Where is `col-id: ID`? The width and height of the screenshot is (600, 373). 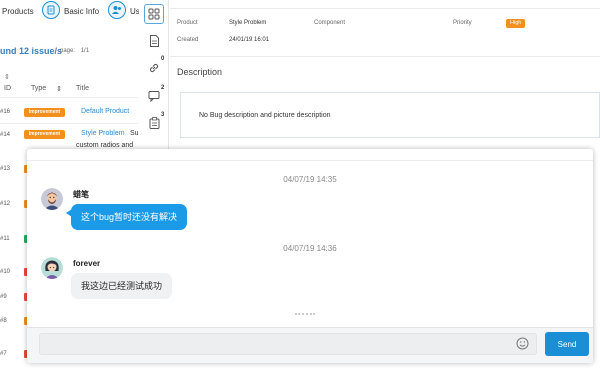
col-id: ID is located at coordinates (7, 88).